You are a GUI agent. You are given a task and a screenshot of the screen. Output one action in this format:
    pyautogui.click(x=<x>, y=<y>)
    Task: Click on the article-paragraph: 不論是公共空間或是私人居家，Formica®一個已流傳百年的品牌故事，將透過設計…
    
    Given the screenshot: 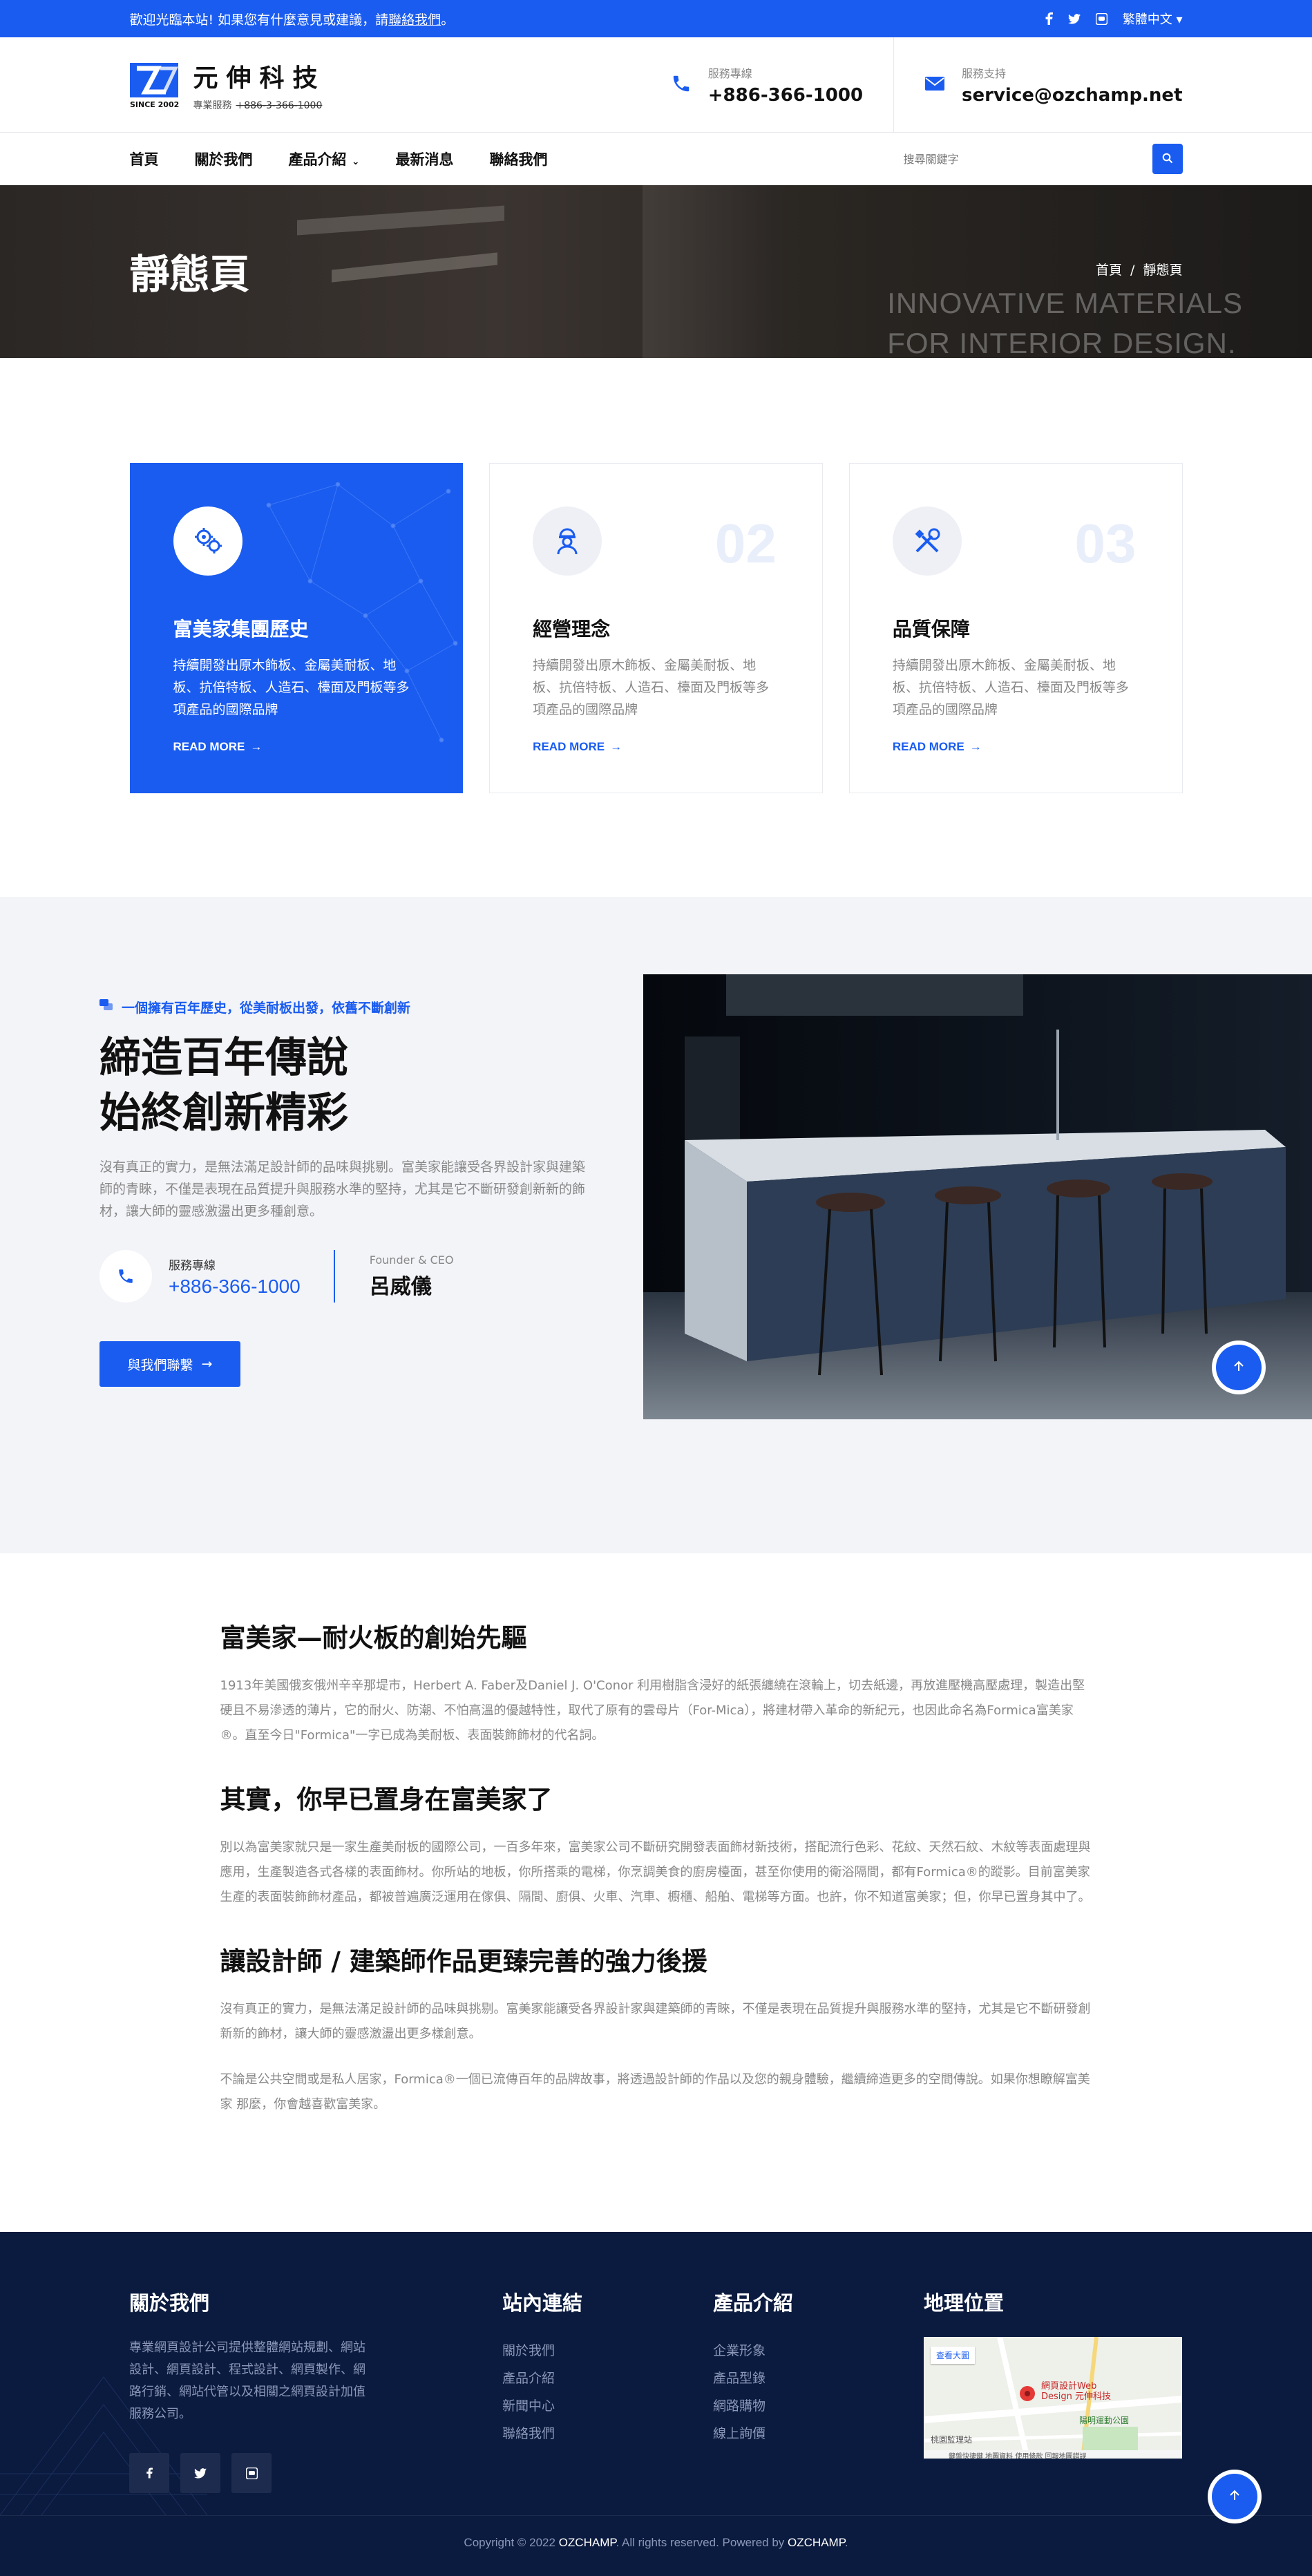 What is the action you would take?
    pyautogui.click(x=655, y=2092)
    